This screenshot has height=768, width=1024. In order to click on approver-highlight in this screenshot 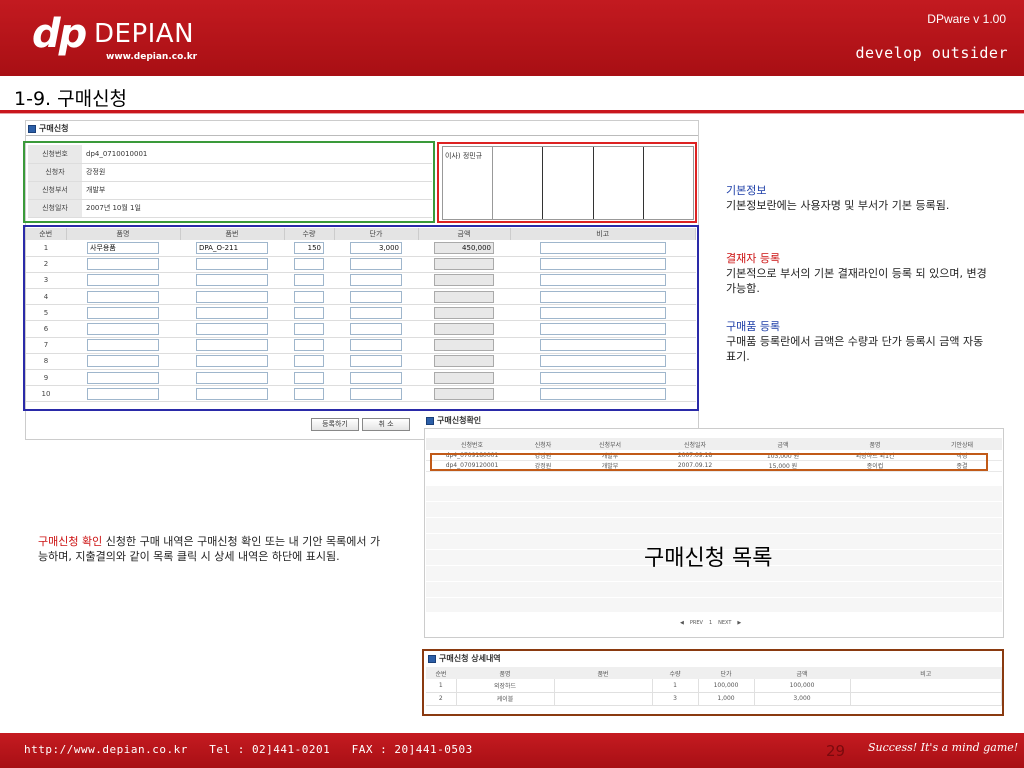, I will do `click(567, 182)`.